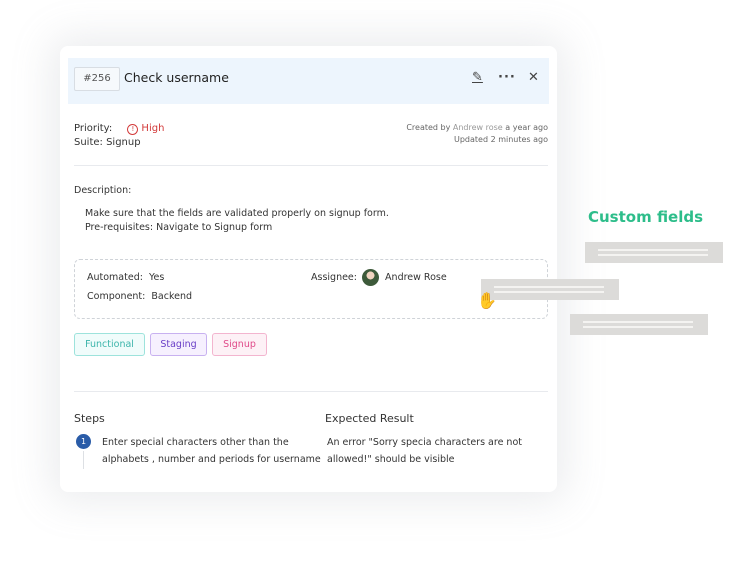  I want to click on assignee-label: Assignee:, so click(334, 277).